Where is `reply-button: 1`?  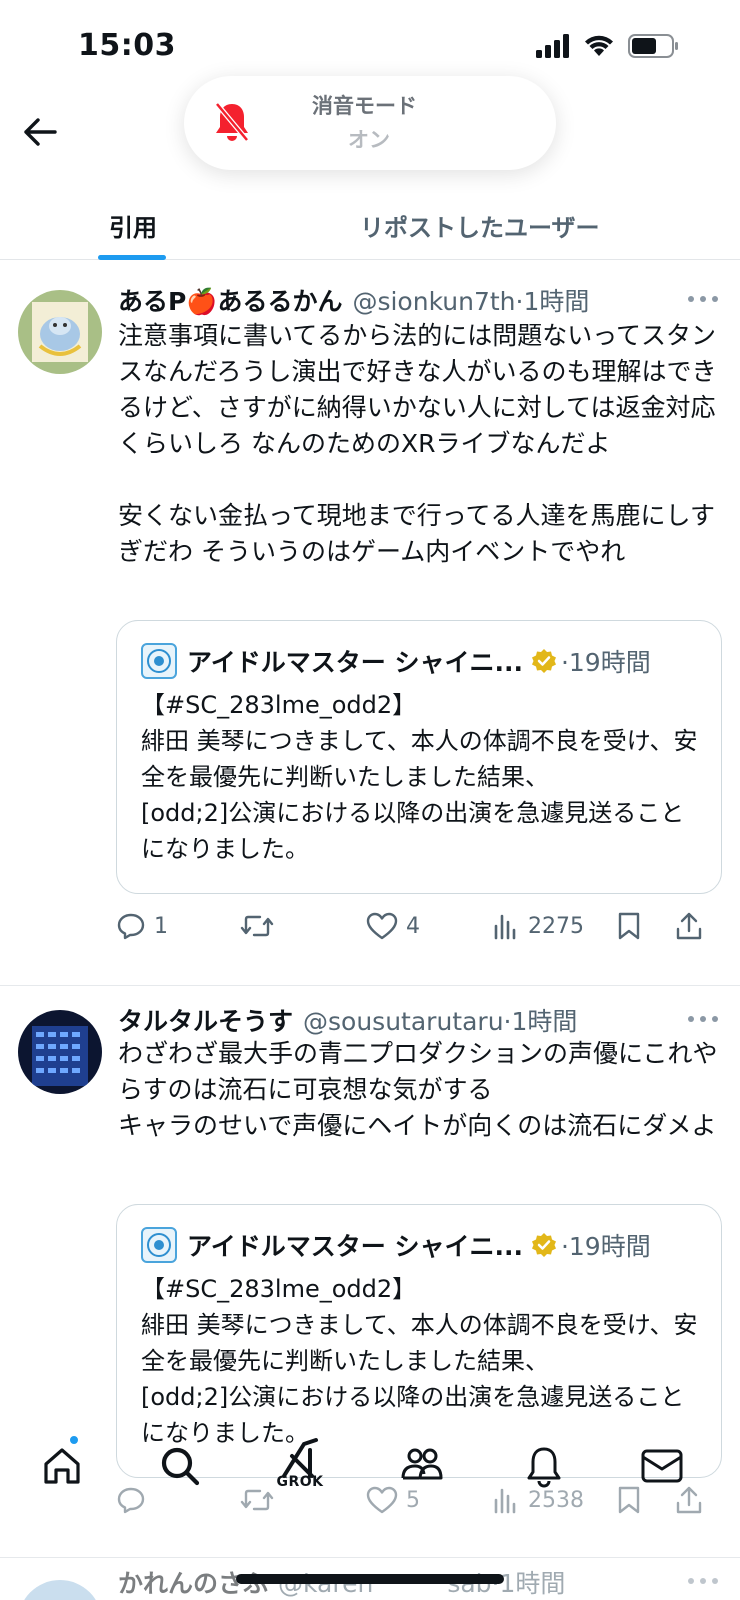 reply-button: 1 is located at coordinates (142, 926).